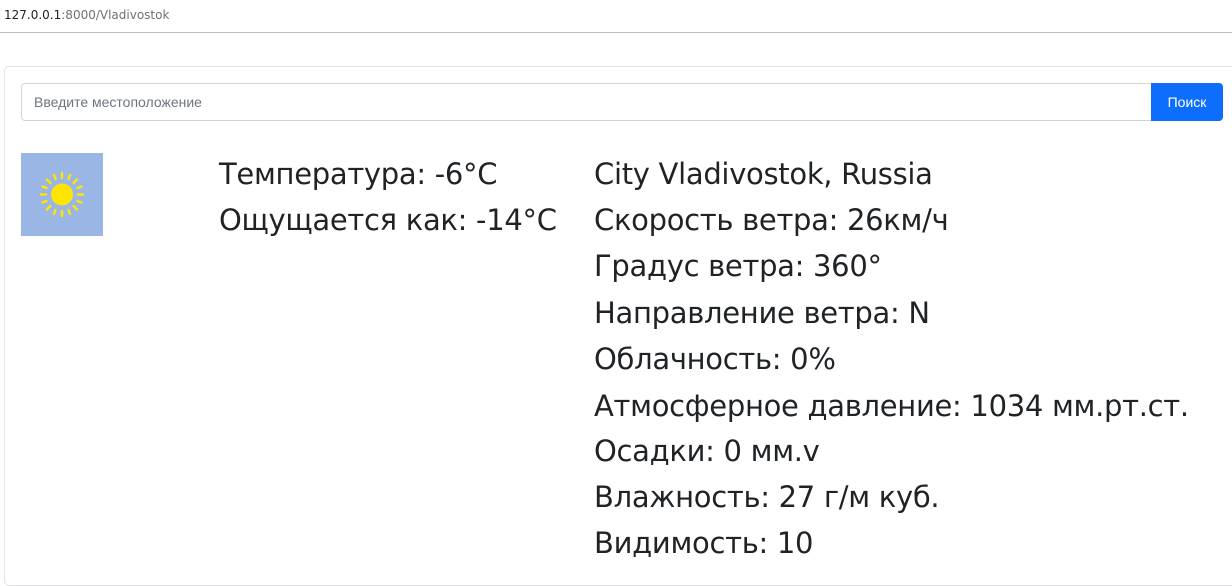 Image resolution: width=1232 pixels, height=586 pixels. Describe the element at coordinates (767, 497) in the screenshot. I see `humidity-text: Влажность: 27 г/м куб.` at that location.